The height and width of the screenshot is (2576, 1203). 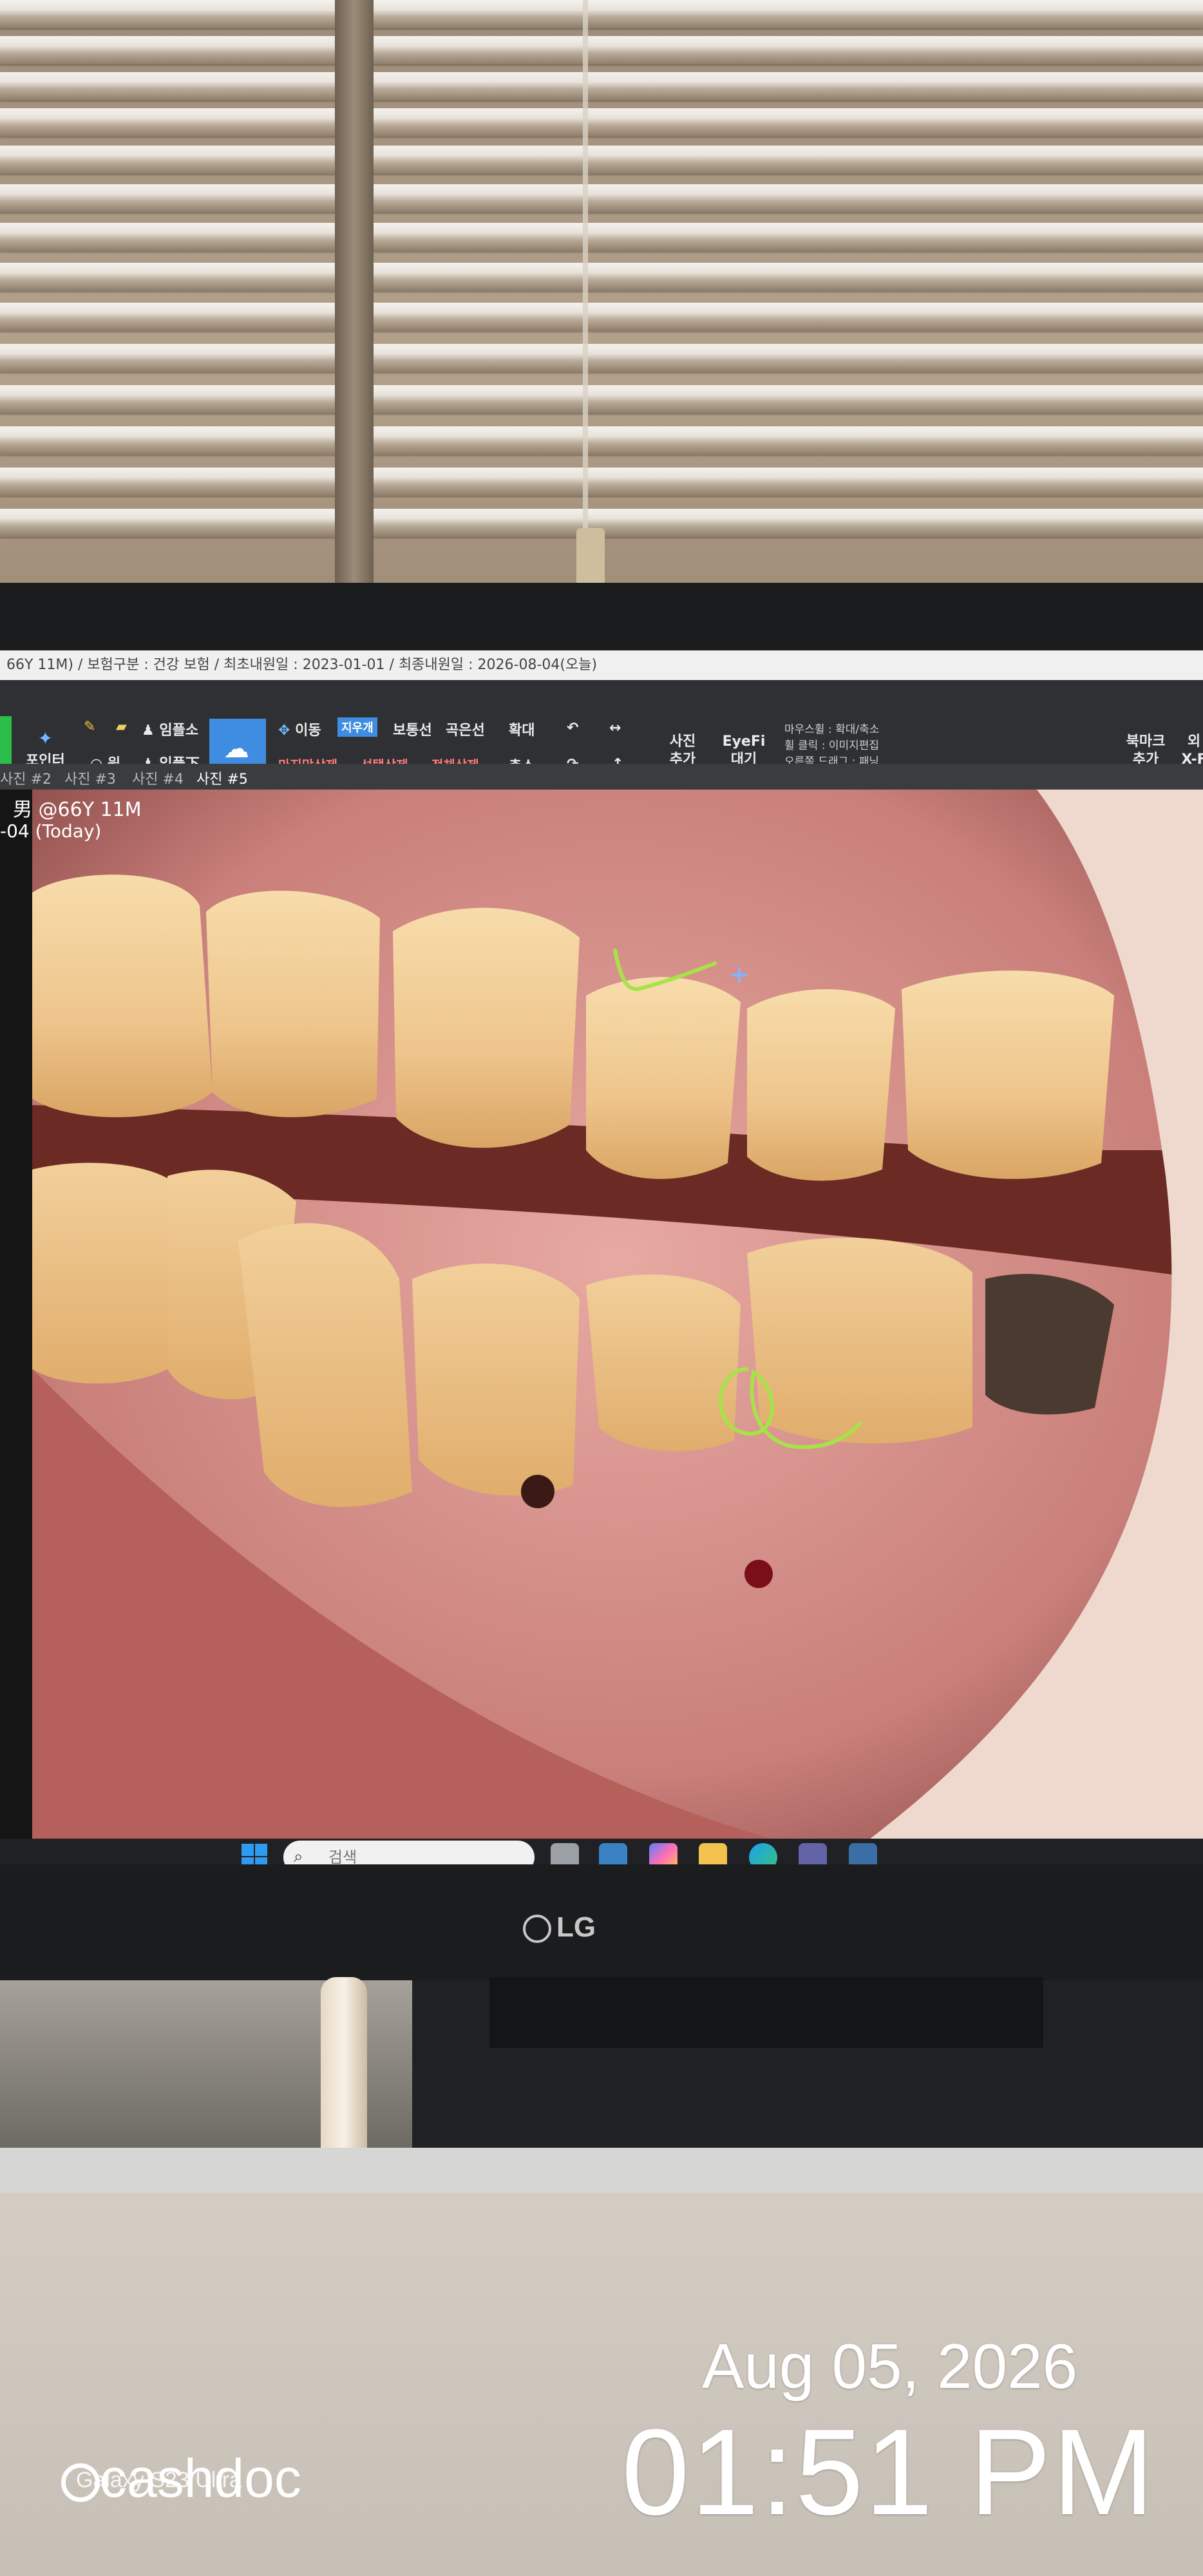 What do you see at coordinates (576, 1927) in the screenshot?
I see `lg-logo-text: LG` at bounding box center [576, 1927].